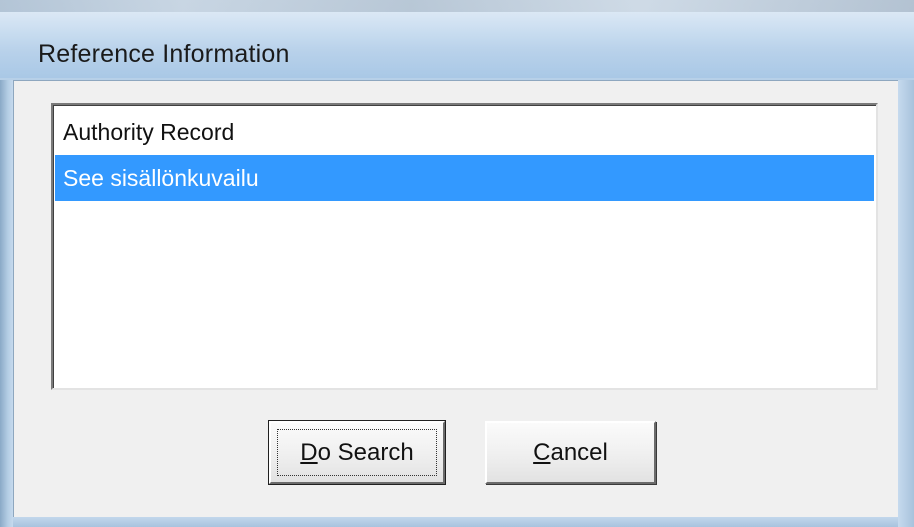  Describe the element at coordinates (455, 522) in the screenshot. I see `window-frame-bottom` at that location.